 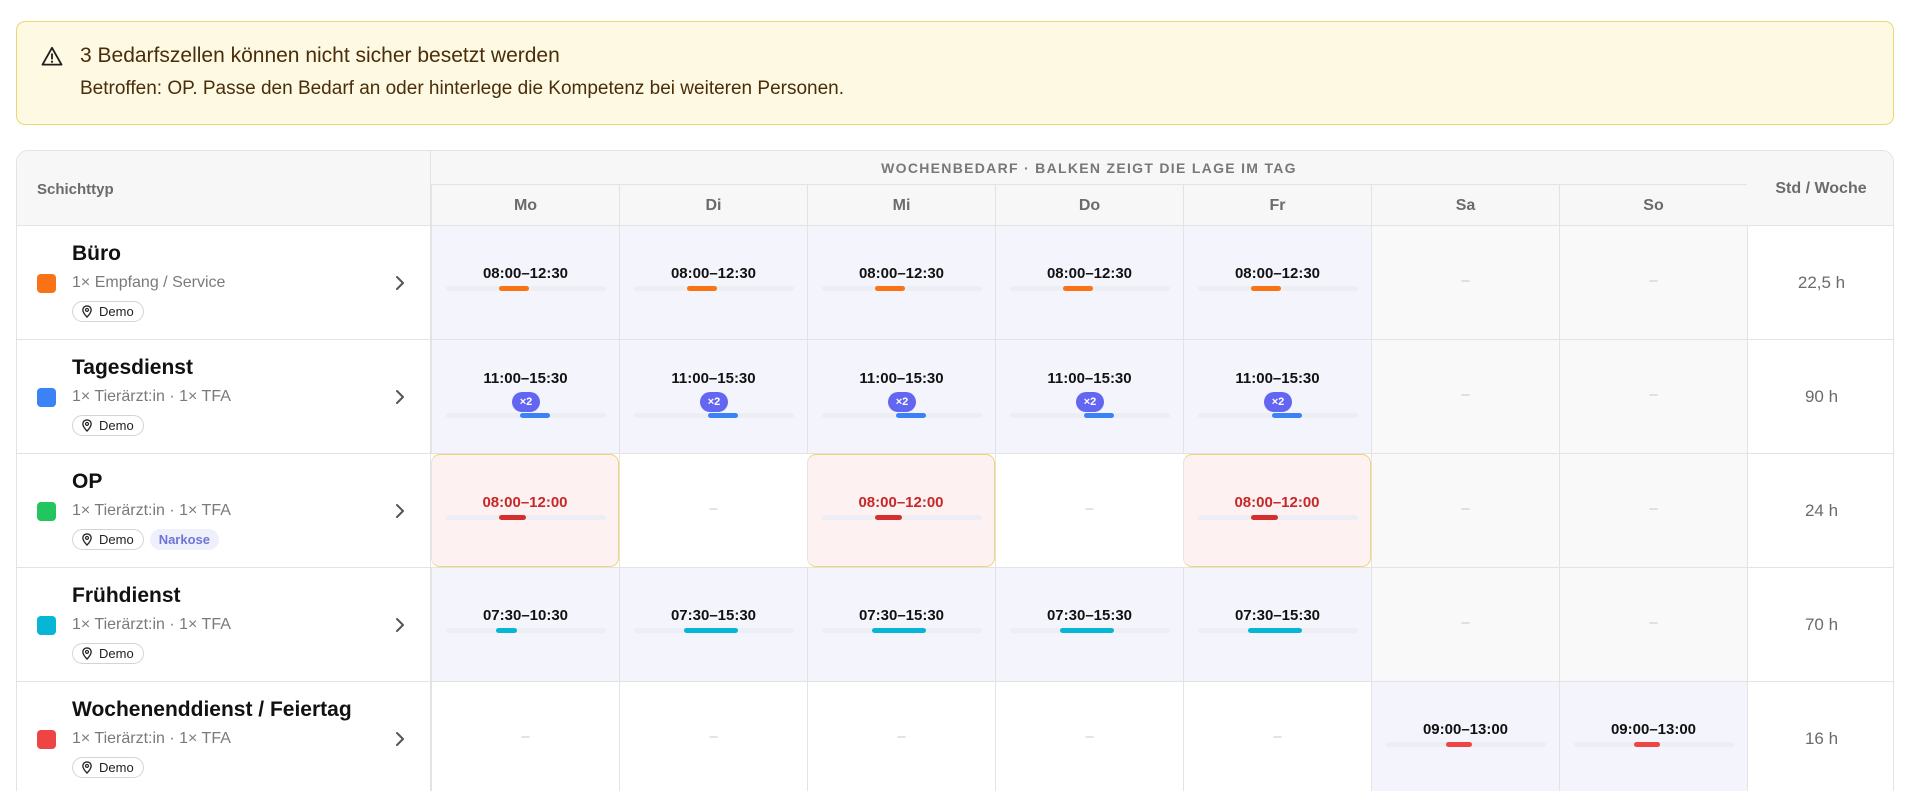 I want to click on header-day-mi: Mi, so click(x=901, y=205).